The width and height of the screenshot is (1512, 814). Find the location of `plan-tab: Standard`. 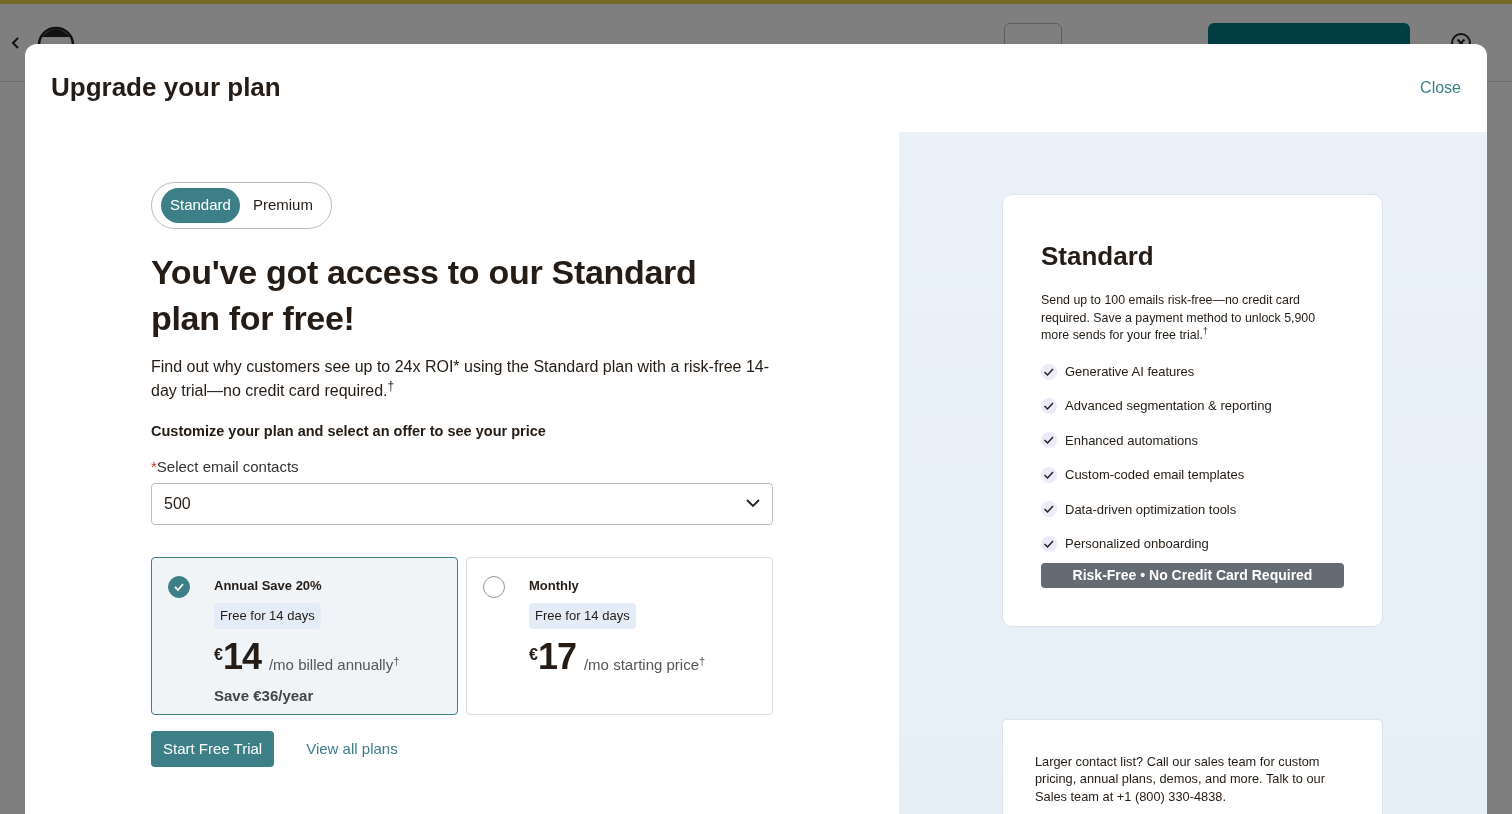

plan-tab: Standard is located at coordinates (200, 205).